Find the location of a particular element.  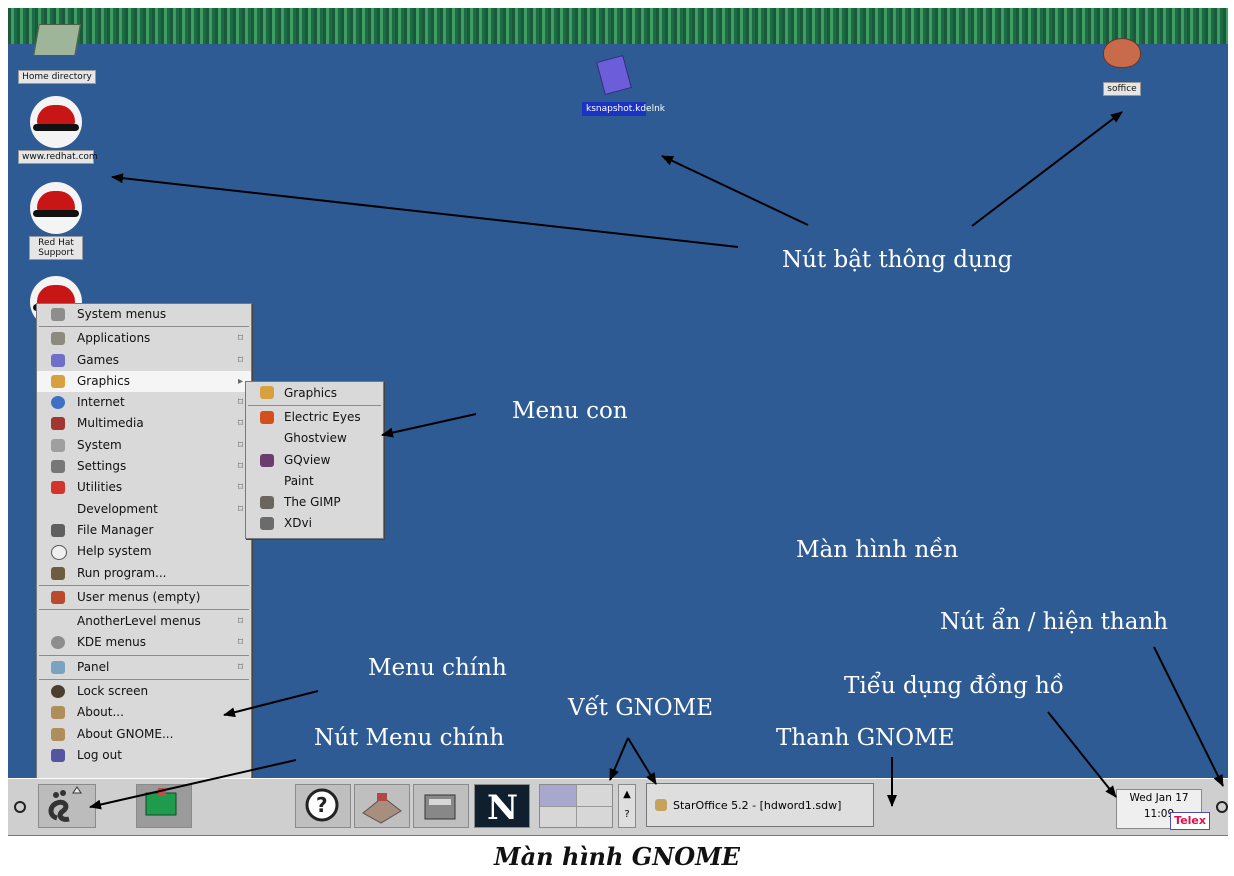

redhat-com-icon: www.redhat.com is located at coordinates (57, 130).